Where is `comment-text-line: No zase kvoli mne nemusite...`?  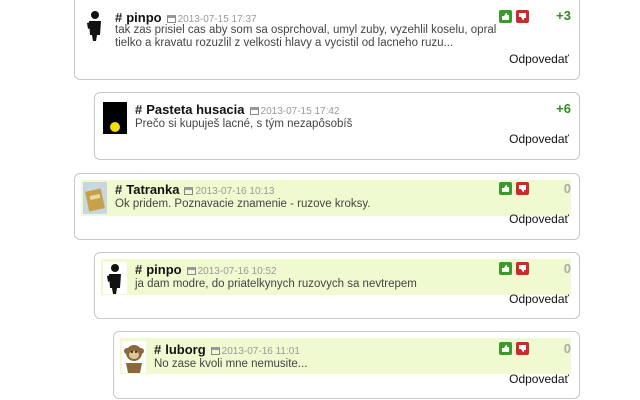
comment-text-line: No zase kvoli mne nemusite... is located at coordinates (231, 364).